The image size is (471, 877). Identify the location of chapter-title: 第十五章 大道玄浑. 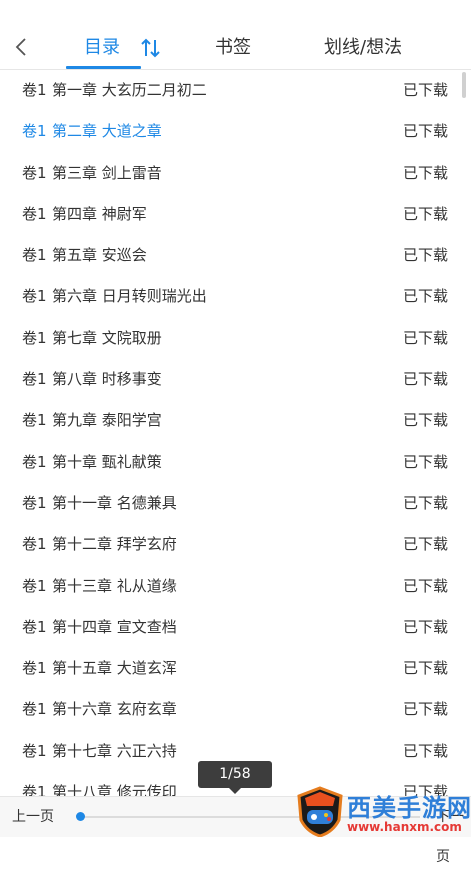
(114, 668).